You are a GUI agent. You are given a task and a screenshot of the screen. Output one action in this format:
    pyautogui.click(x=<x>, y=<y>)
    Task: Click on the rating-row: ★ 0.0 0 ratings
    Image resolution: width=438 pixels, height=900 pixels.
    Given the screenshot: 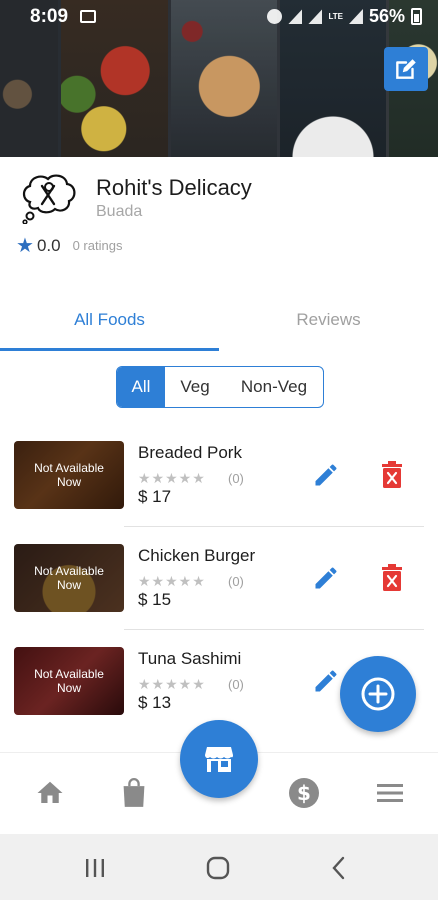 What is the action you would take?
    pyautogui.click(x=69, y=245)
    